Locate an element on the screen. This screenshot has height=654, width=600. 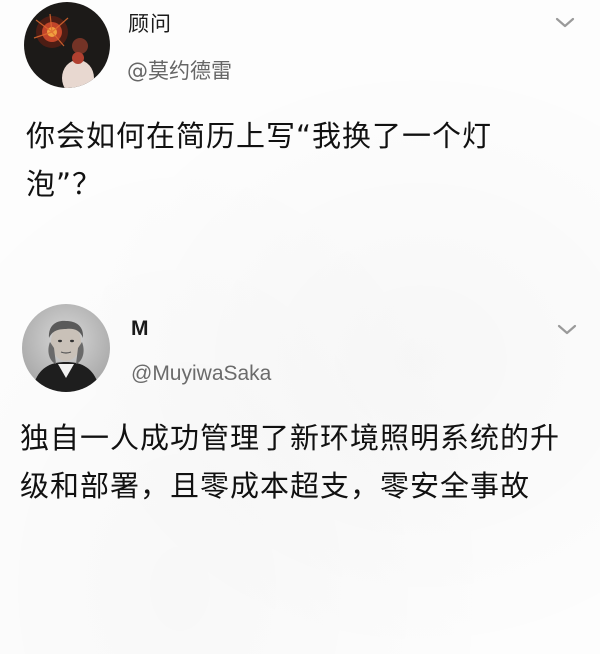
tweet-text: 独自一人成功管理了新环境照明系统的升级和部署，且零成本超支，零安全事故 is located at coordinates (290, 462).